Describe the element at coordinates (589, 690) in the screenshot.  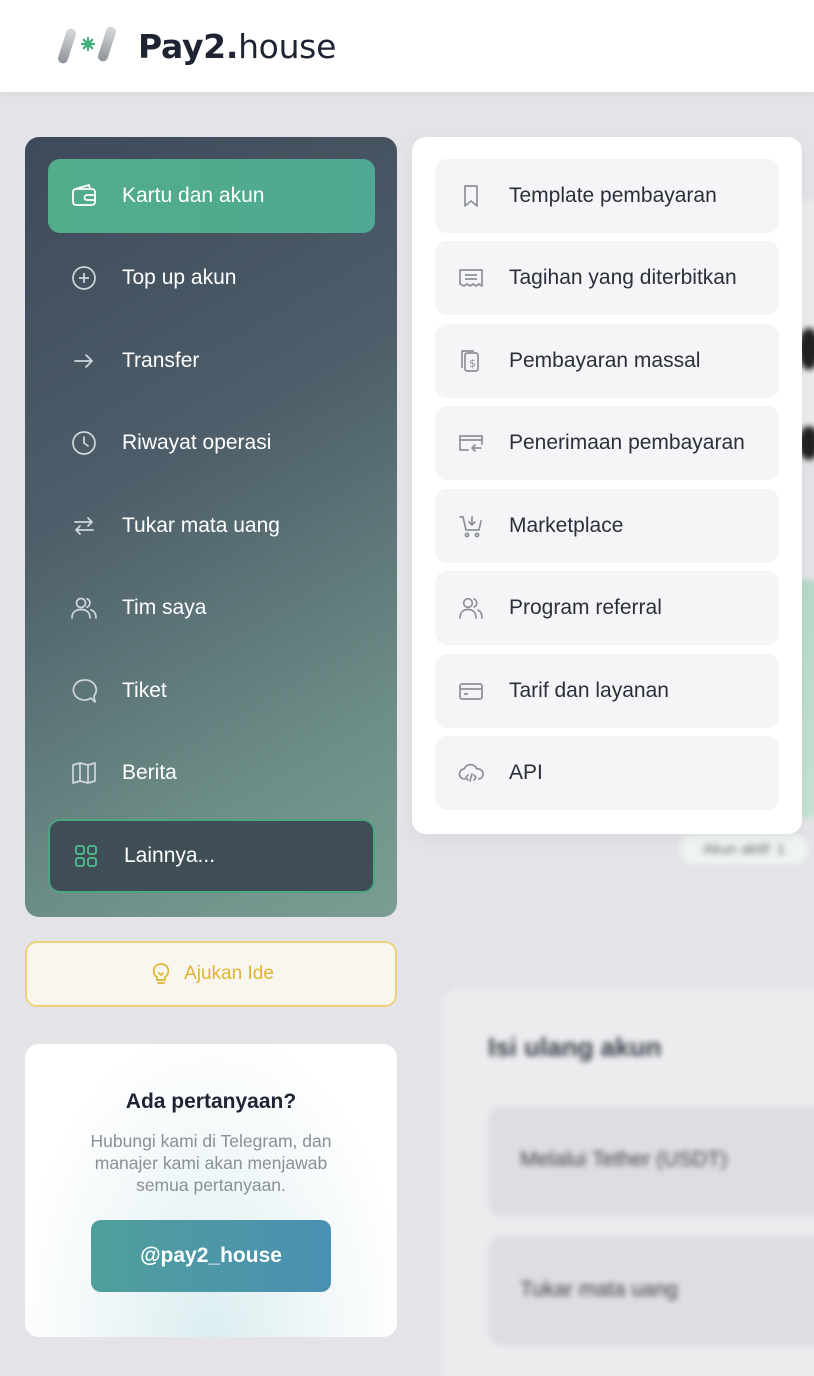
I see `menu-item-label: Tarif dan layanan` at that location.